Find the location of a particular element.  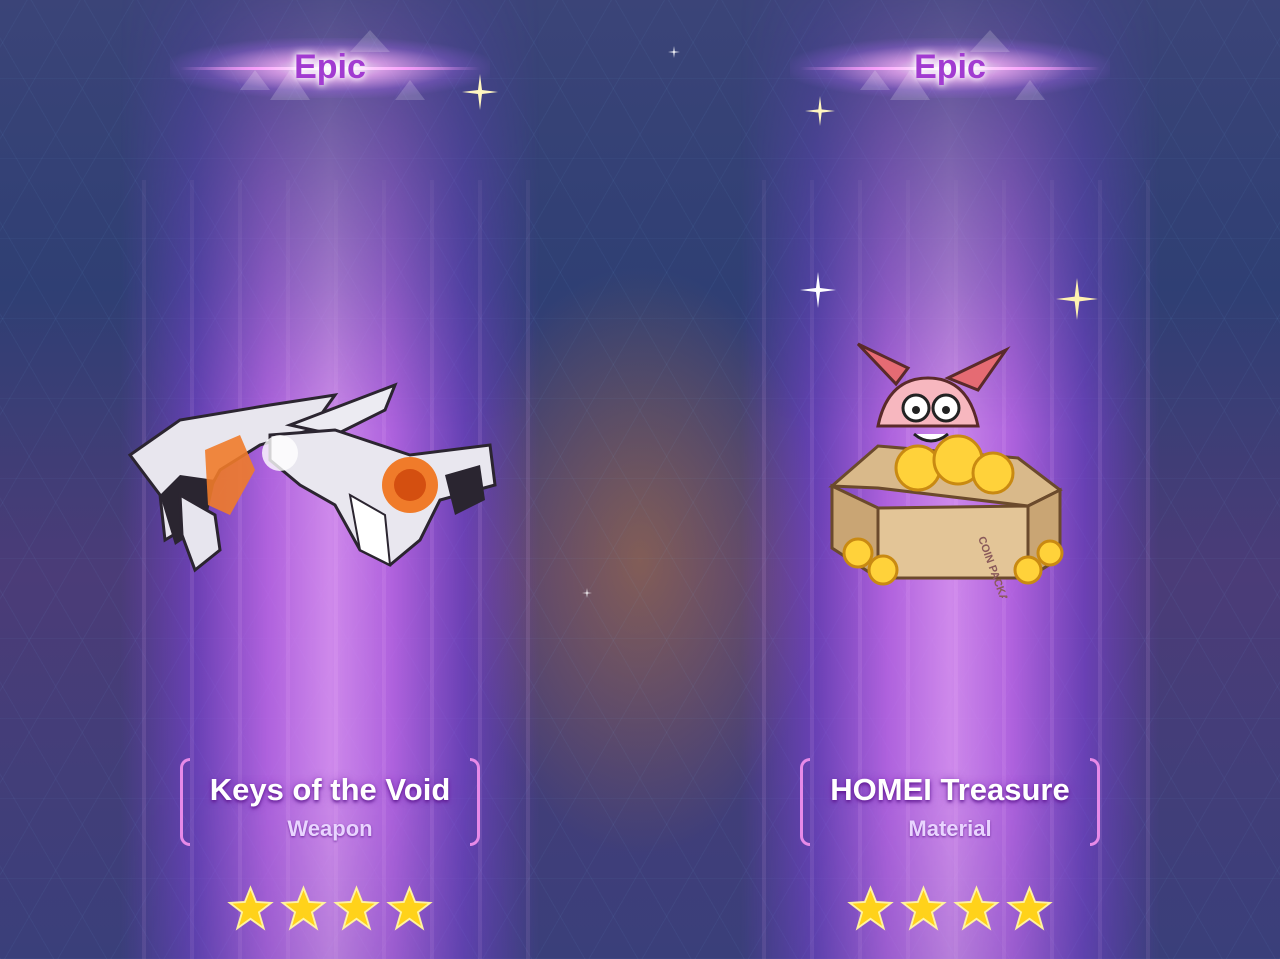

dual-pistols-weapon-icon is located at coordinates (312, 477).